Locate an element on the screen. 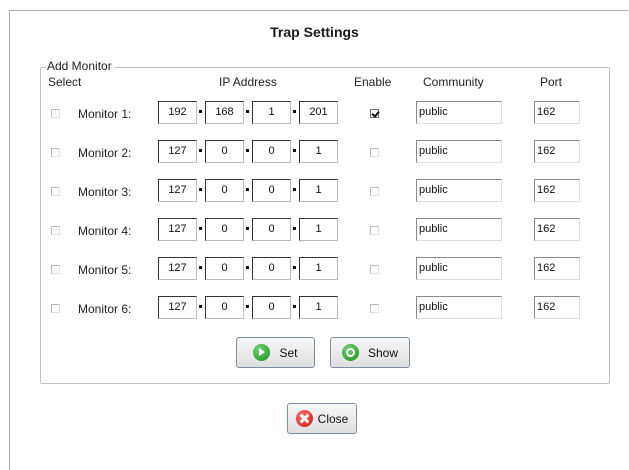 This screenshot has height=470, width=629. monitor-row-1: Monitor 1: 192 168 1 201 public 162 is located at coordinates (314, 114).